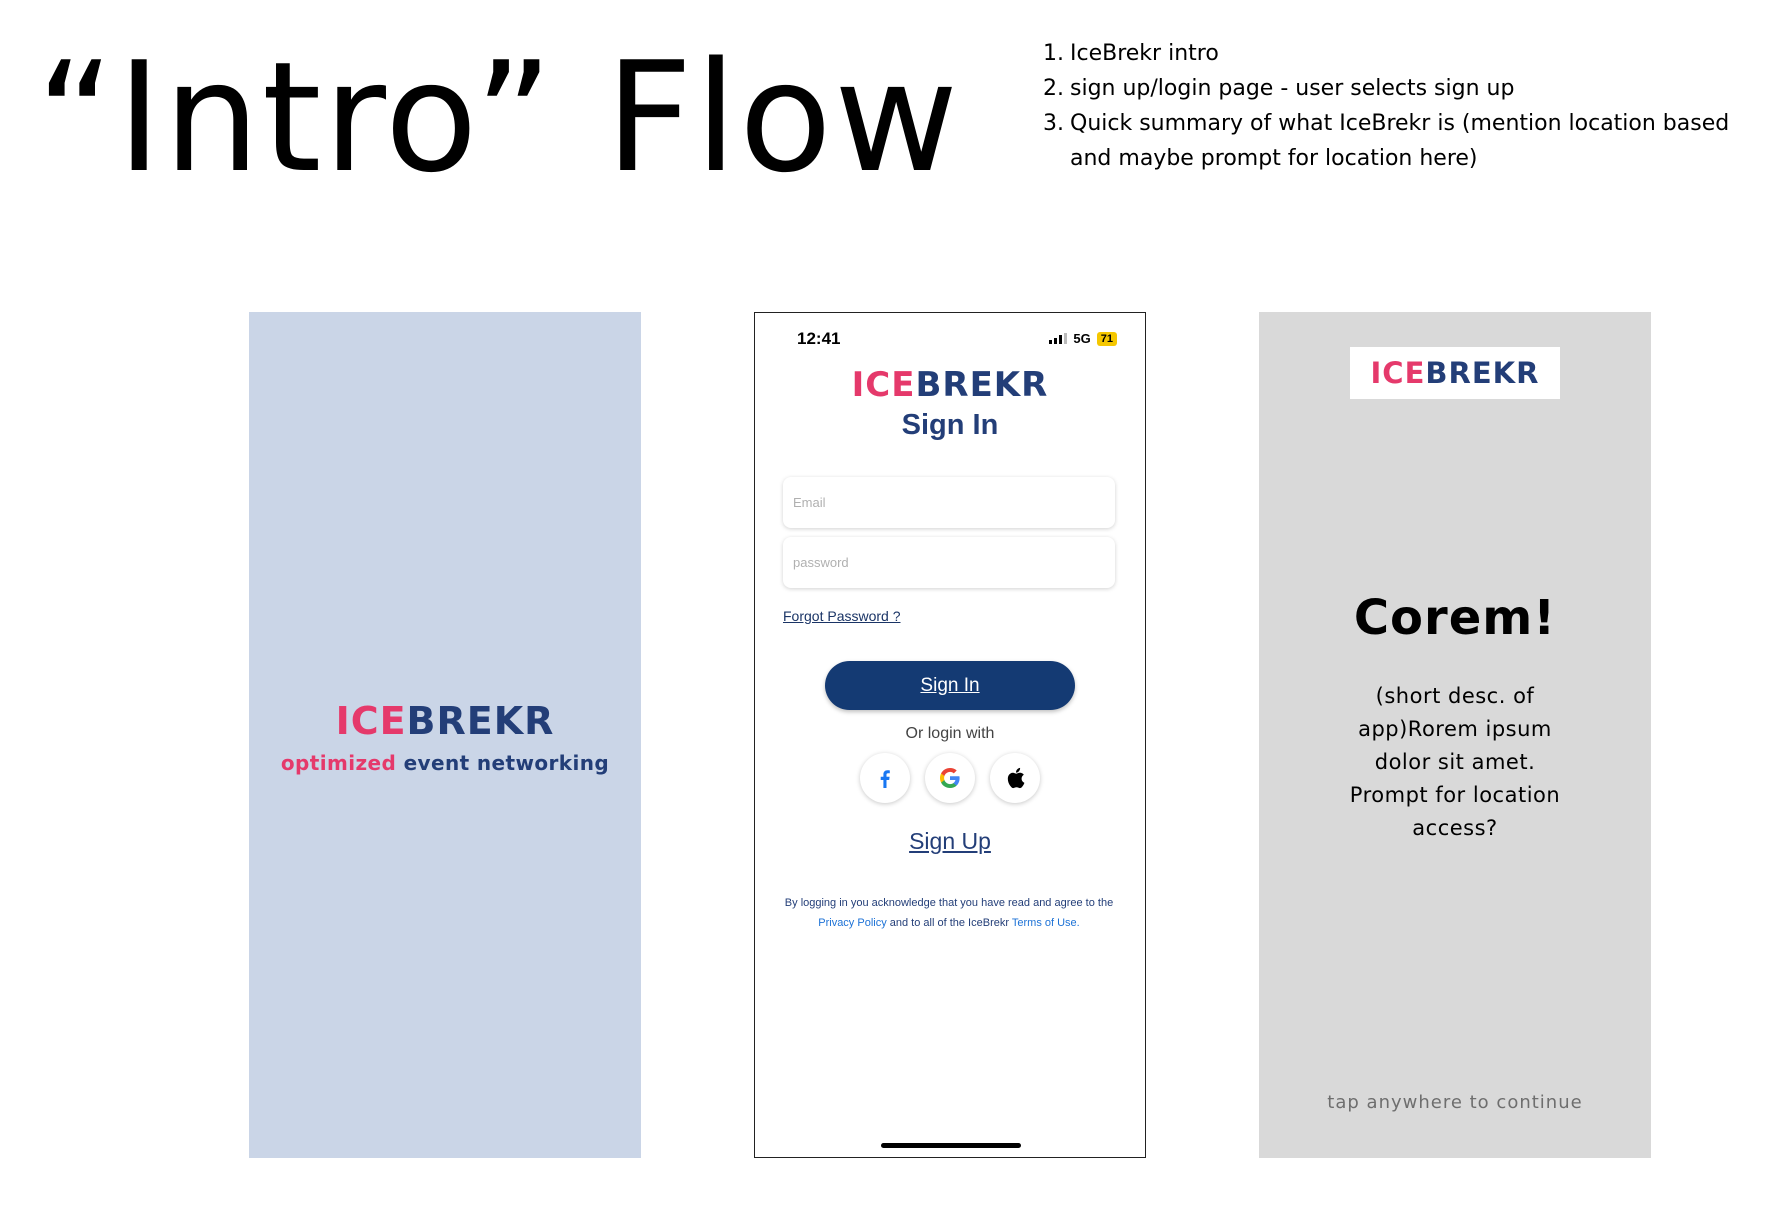 The height and width of the screenshot is (1223, 1790). I want to click on signup-link: Sign Up, so click(950, 841).